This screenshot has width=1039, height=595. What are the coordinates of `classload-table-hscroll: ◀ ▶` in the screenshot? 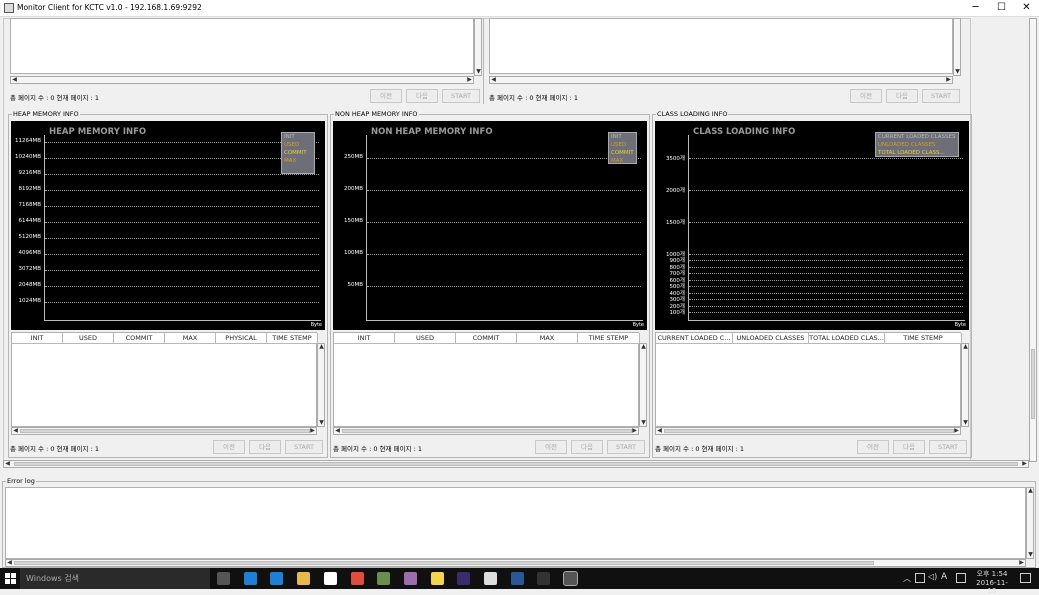 It's located at (808, 431).